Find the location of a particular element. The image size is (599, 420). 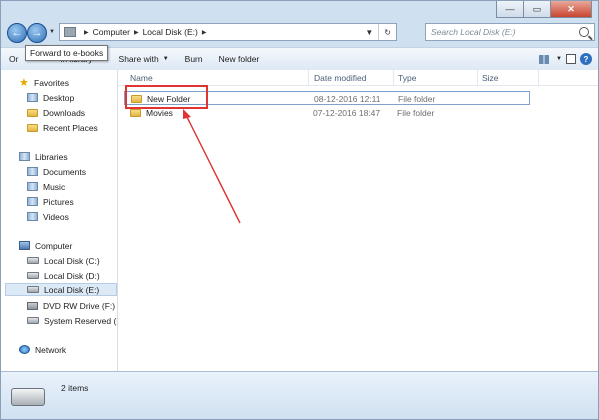

sidebar-item-system-reserved: System Reserved (H: is located at coordinates (72, 320).